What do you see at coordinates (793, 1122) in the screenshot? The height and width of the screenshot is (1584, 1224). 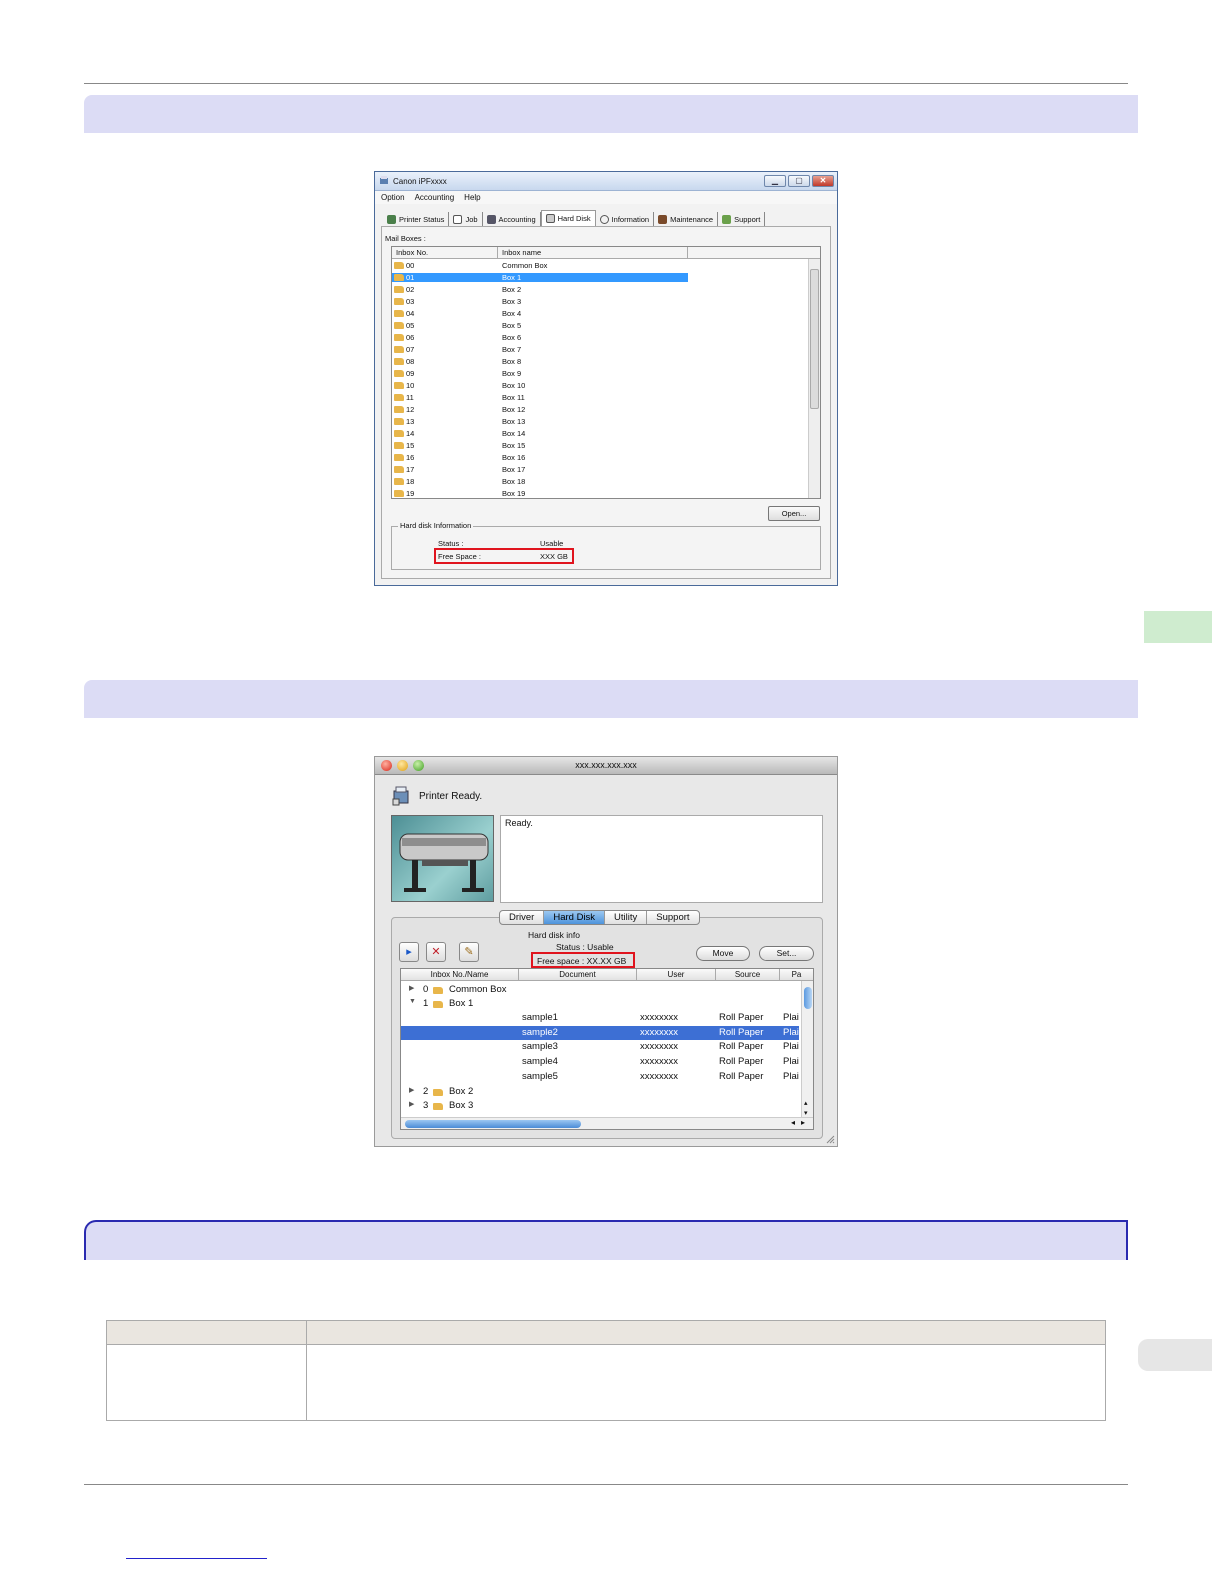 I see `scroll-left-arrow-icon: ◂` at bounding box center [793, 1122].